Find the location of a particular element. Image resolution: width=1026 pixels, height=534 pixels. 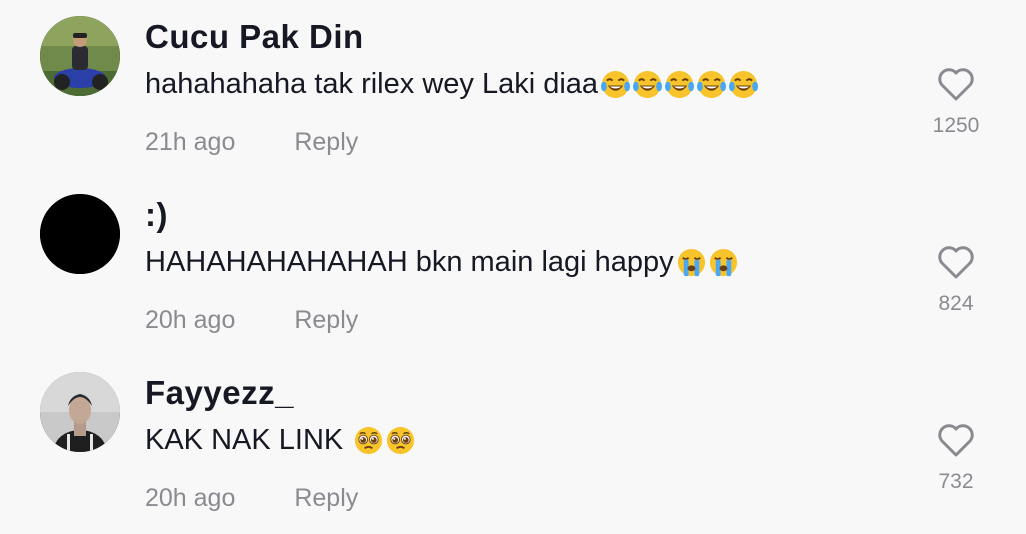

like-control: 824 is located at coordinates (956, 280).